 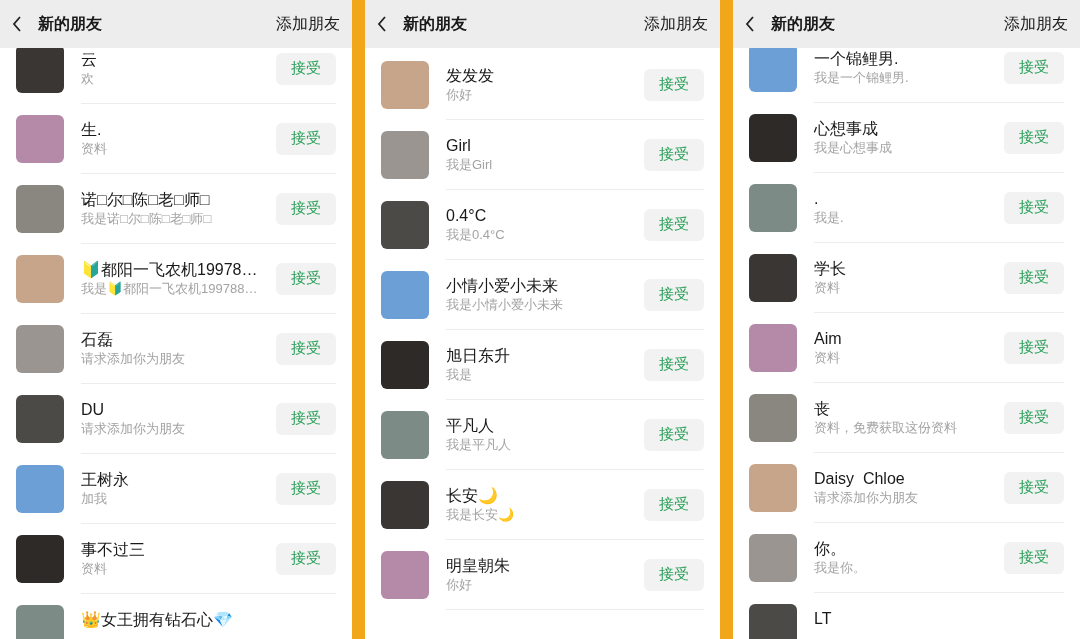 What do you see at coordinates (467, 216) in the screenshot?
I see `contact-name: 0.4°C` at bounding box center [467, 216].